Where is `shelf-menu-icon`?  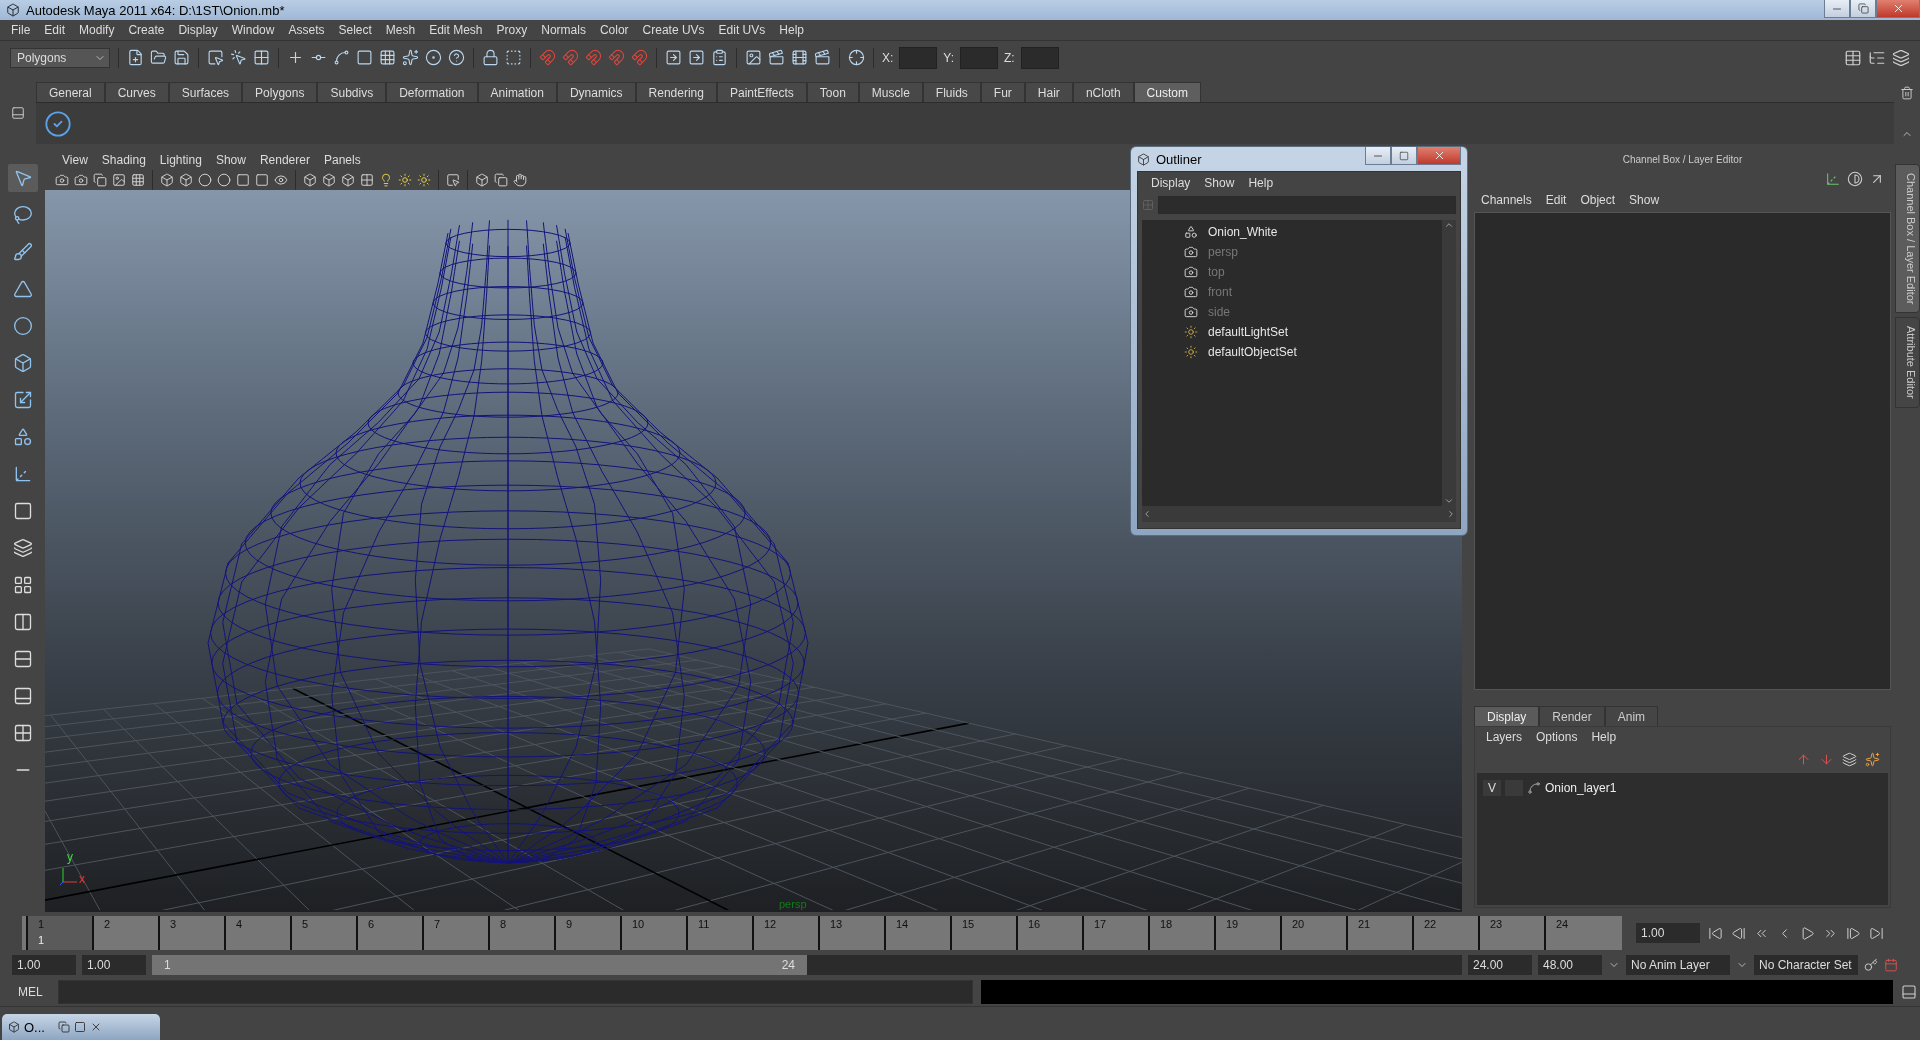
shelf-menu-icon is located at coordinates (18, 113).